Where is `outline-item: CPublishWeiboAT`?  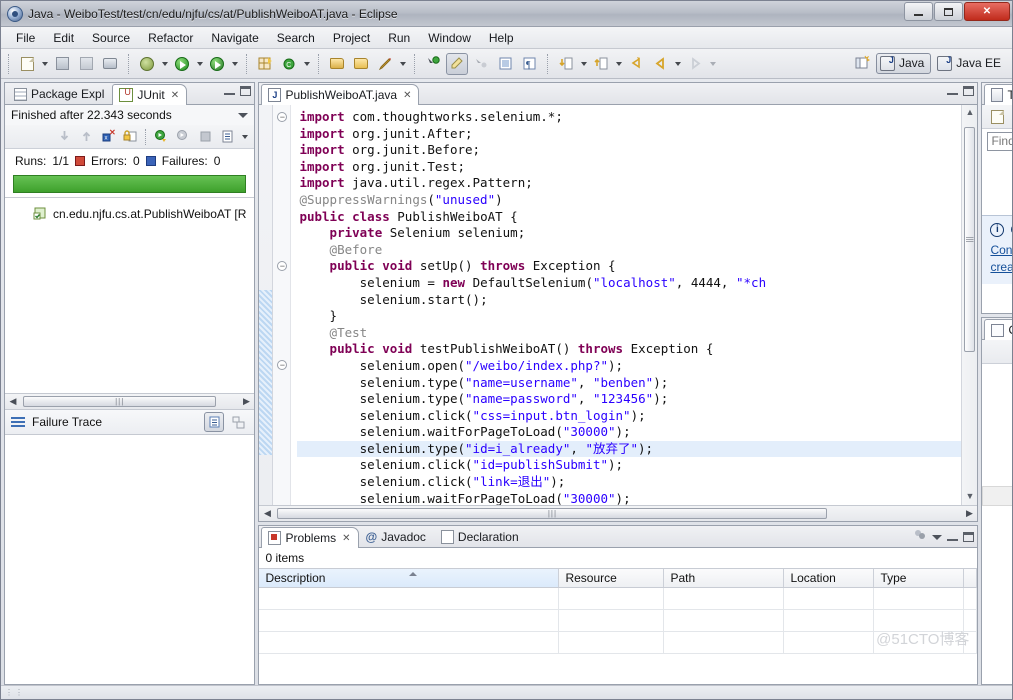 outline-item: CPublishWeiboAT is located at coordinates (997, 436).